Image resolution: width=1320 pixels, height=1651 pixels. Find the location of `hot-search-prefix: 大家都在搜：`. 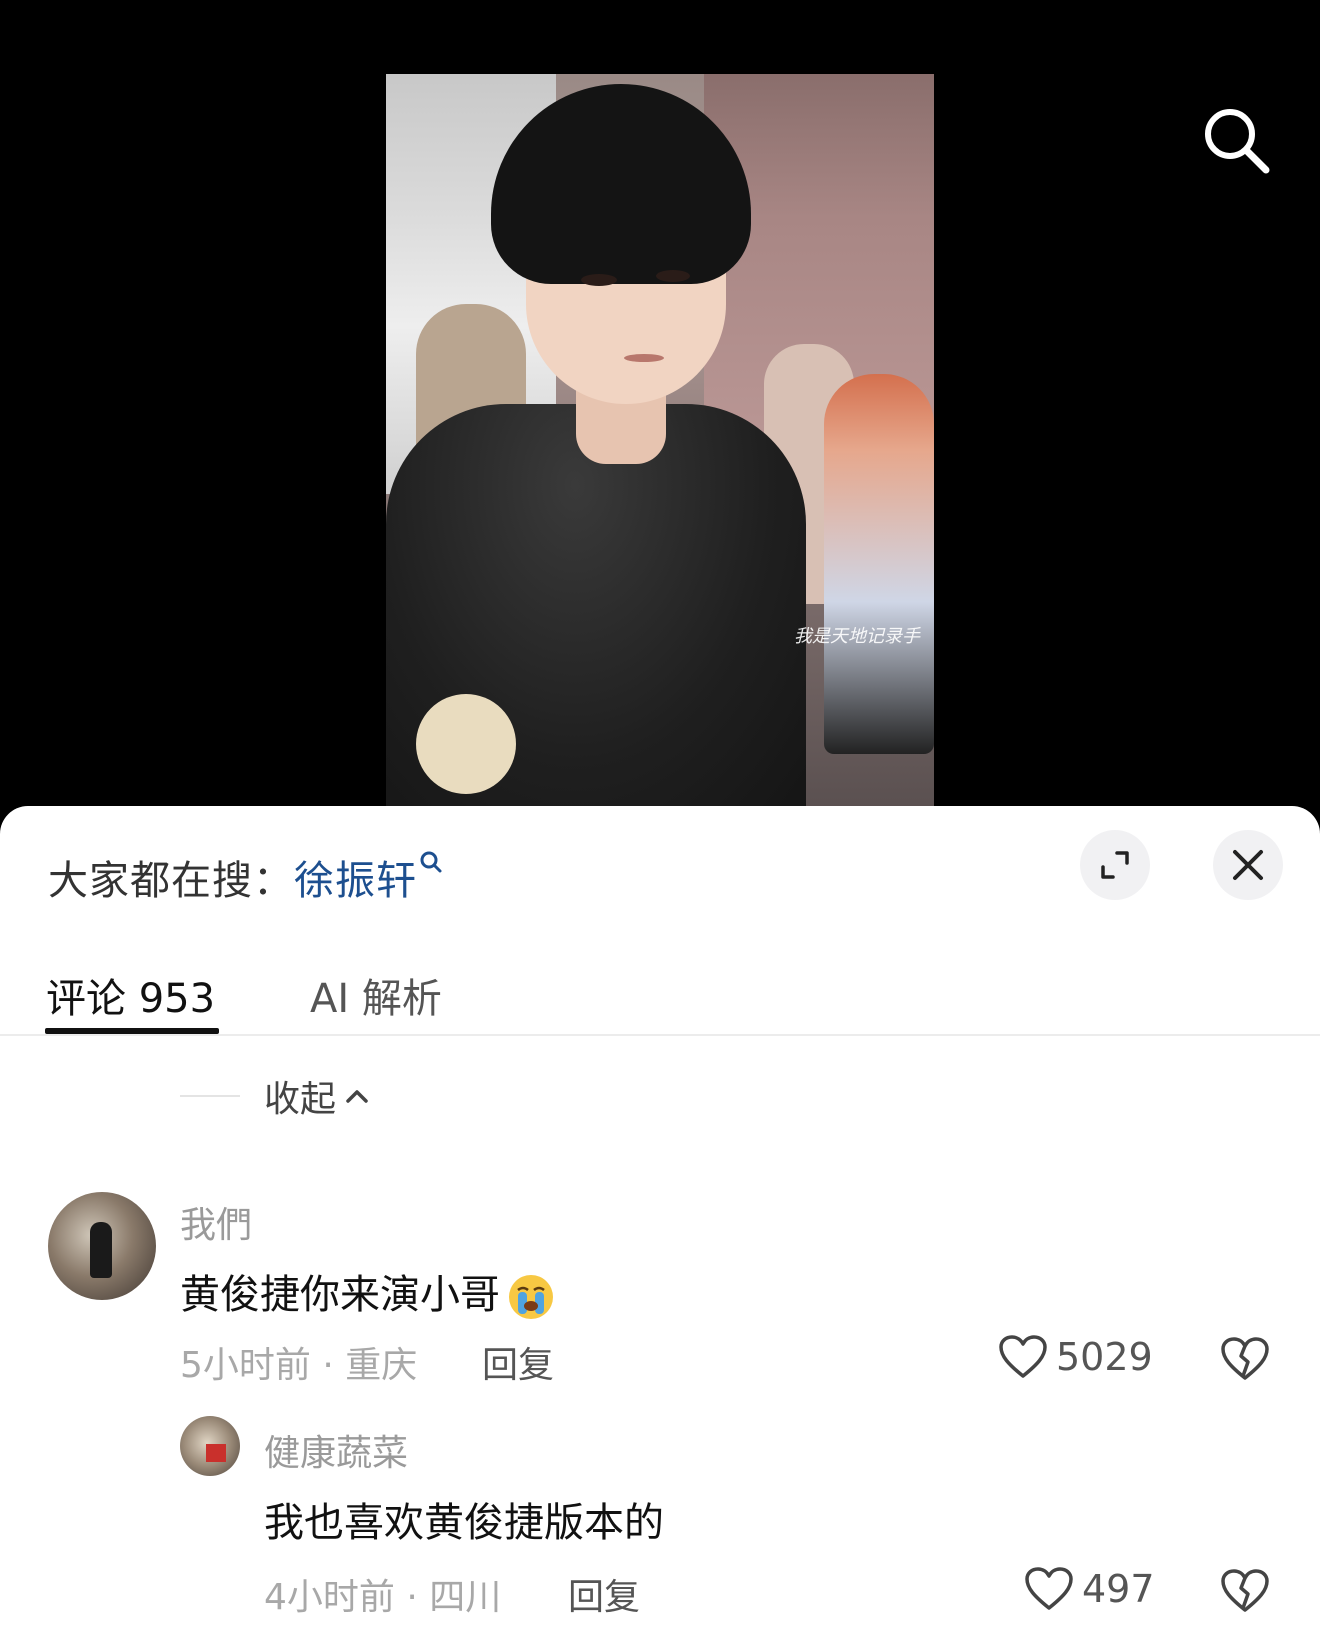

hot-search-prefix: 大家都在搜： is located at coordinates (171, 881).